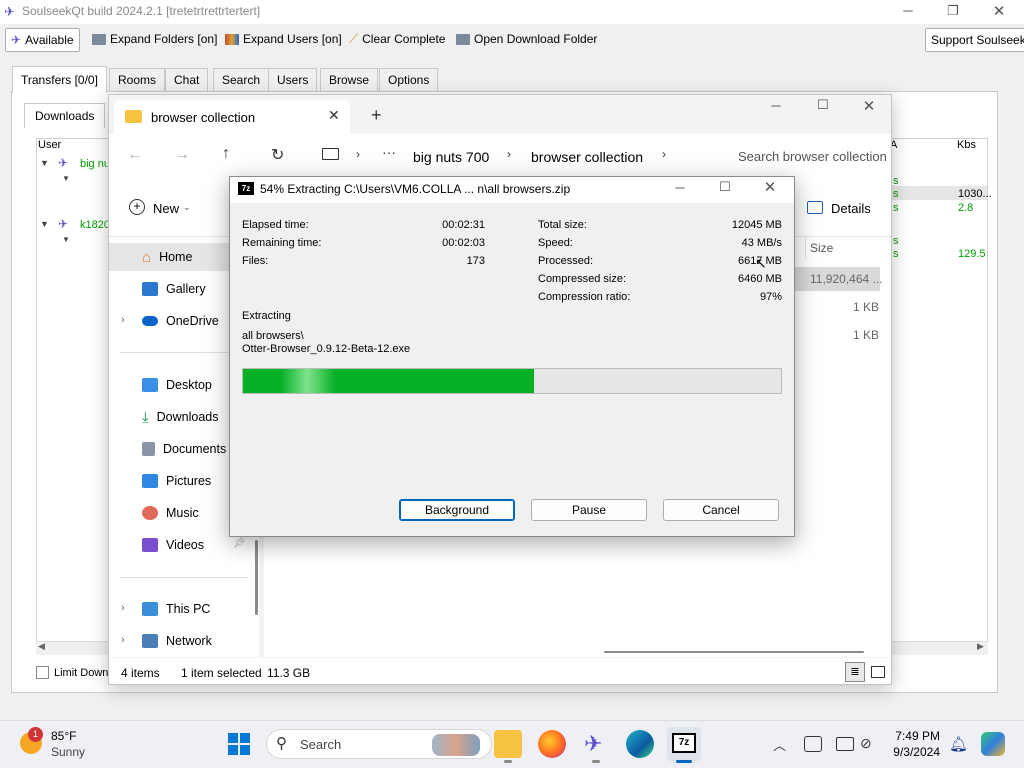  Describe the element at coordinates (457, 510) in the screenshot. I see `background-button: Background` at that location.